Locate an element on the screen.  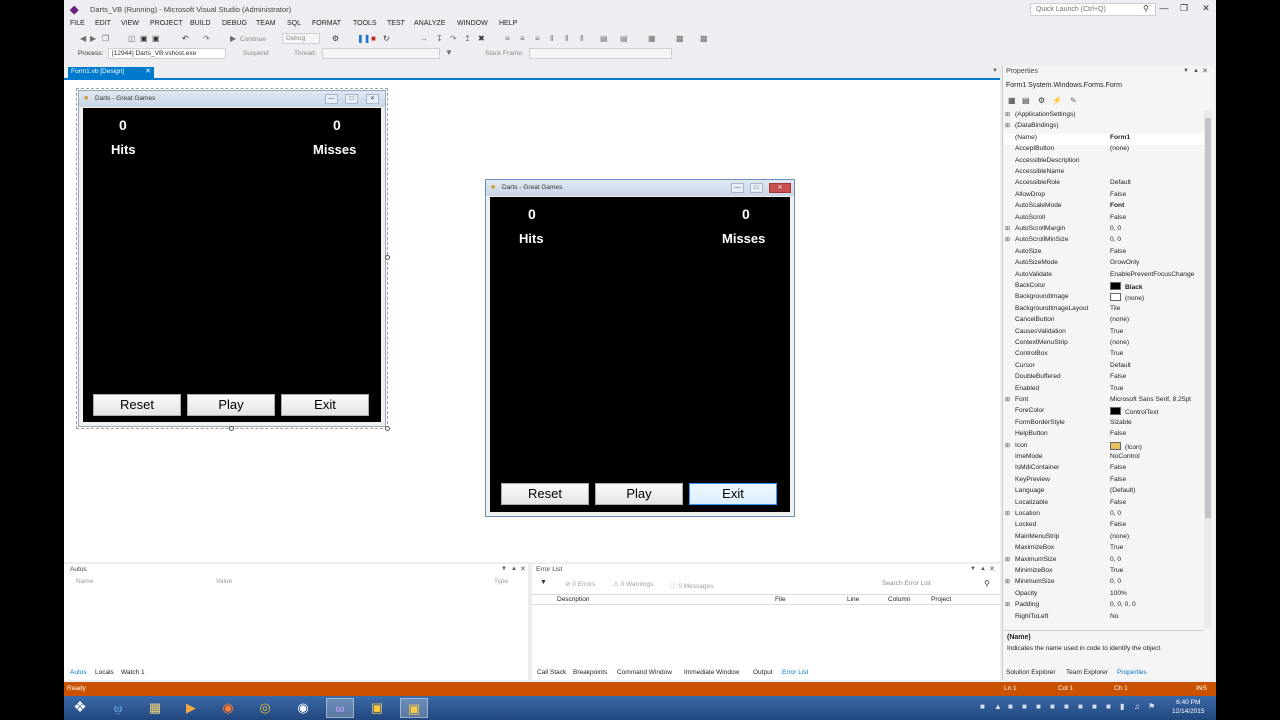
col-file: File is located at coordinates (780, 599).